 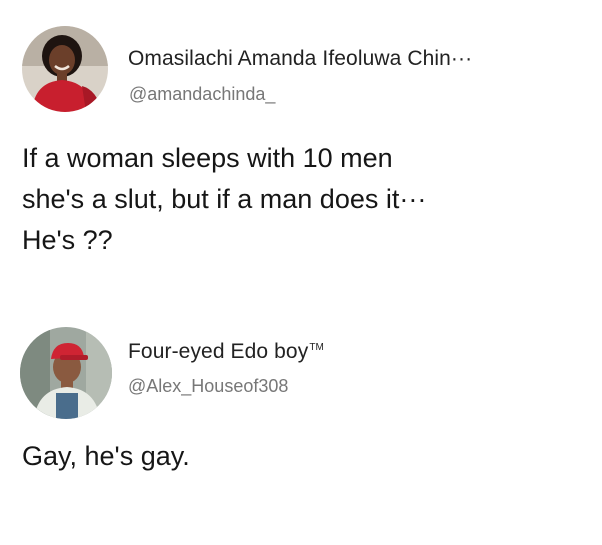 I want to click on display-name-text: Four-eyed Edo boy, so click(x=218, y=351).